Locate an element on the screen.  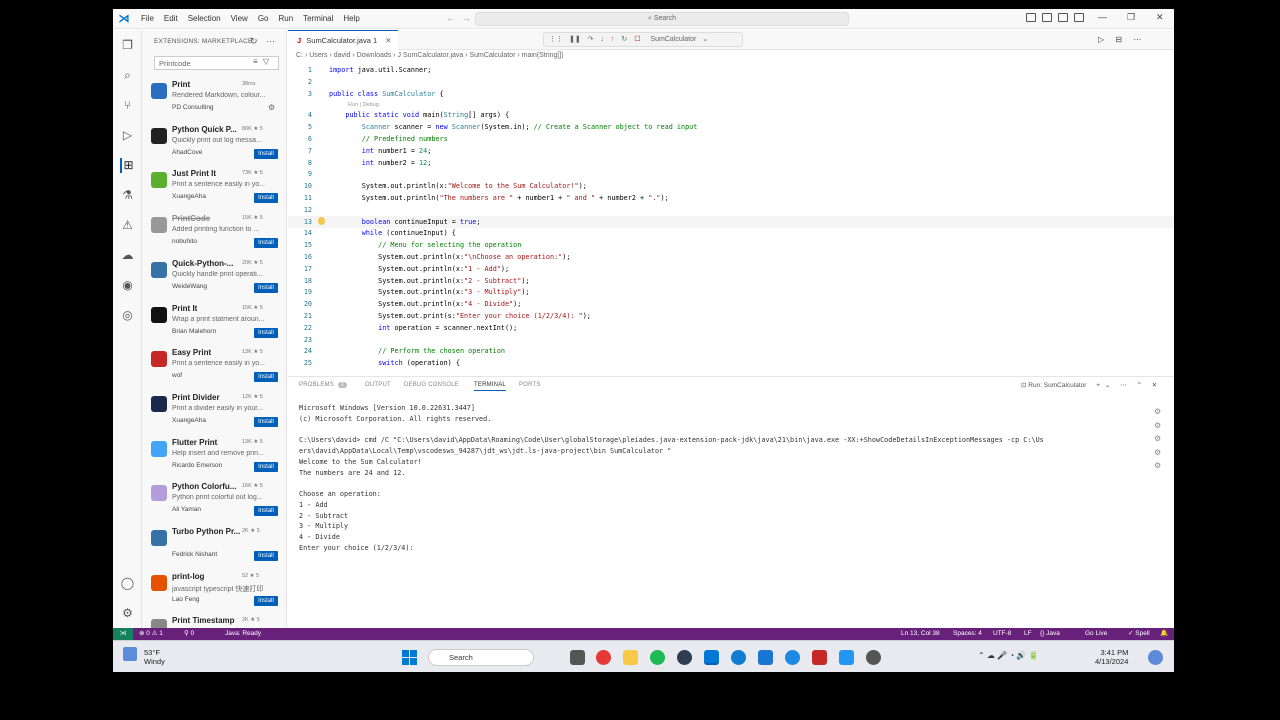
manage-gear-icon: ⚙ is located at coordinates (271, 107).